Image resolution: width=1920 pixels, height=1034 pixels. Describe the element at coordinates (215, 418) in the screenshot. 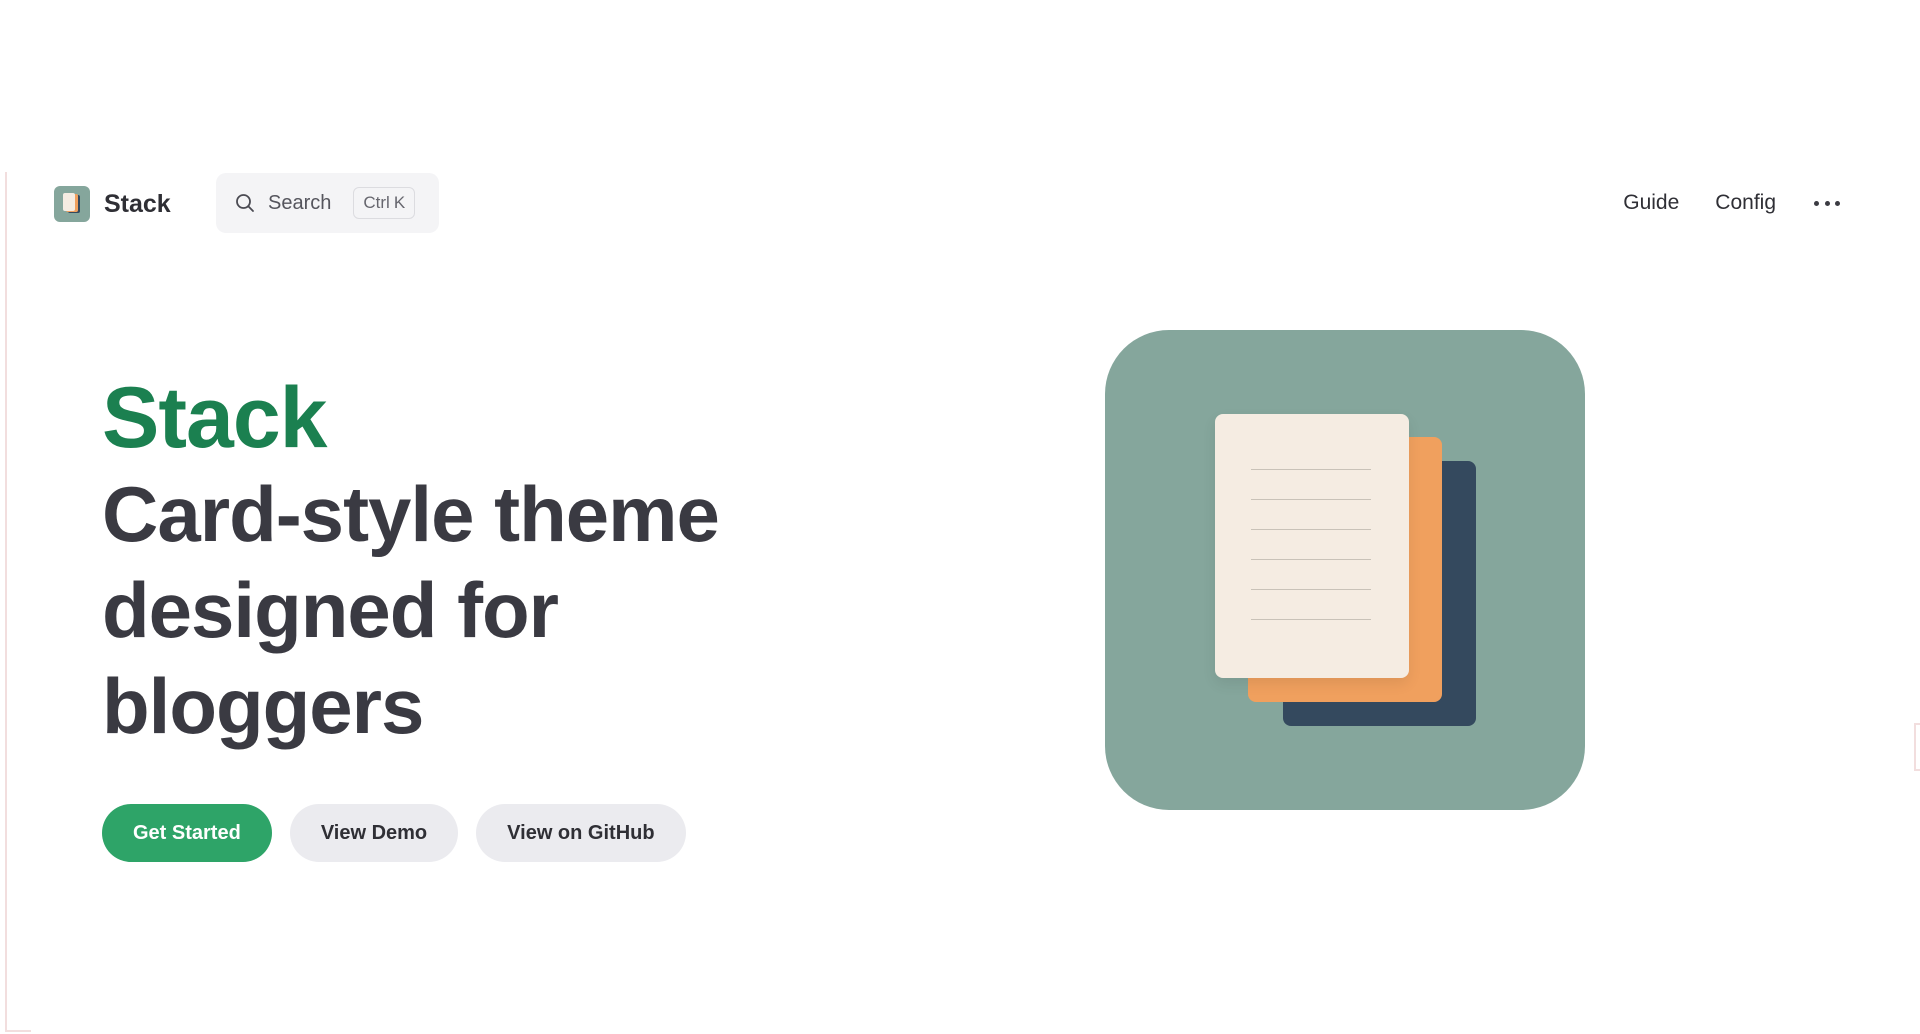

I see `hero-name: Stack` at that location.